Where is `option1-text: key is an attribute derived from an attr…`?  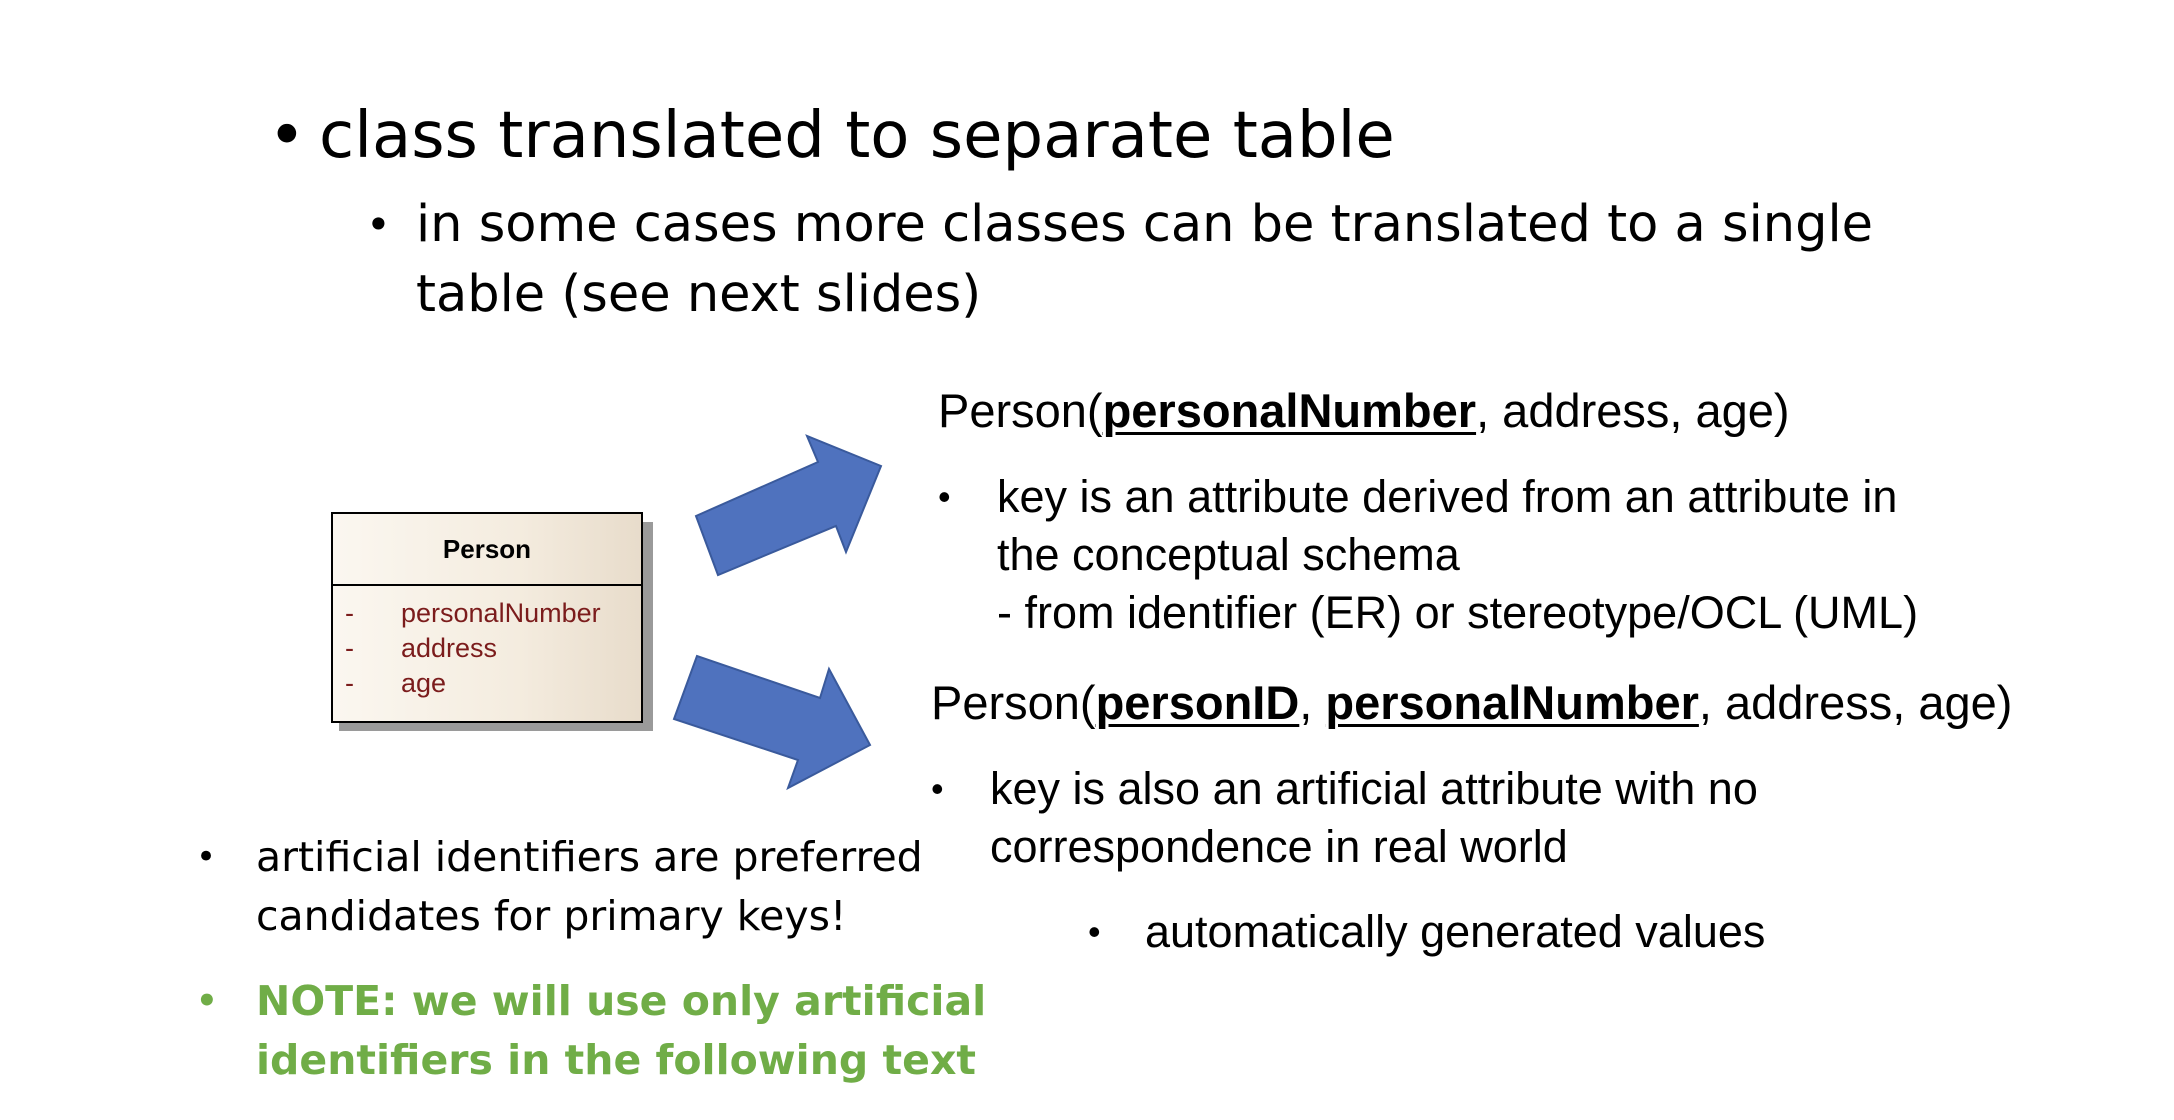
option1-text: key is an attribute derived from an attr… is located at coordinates (1457, 555).